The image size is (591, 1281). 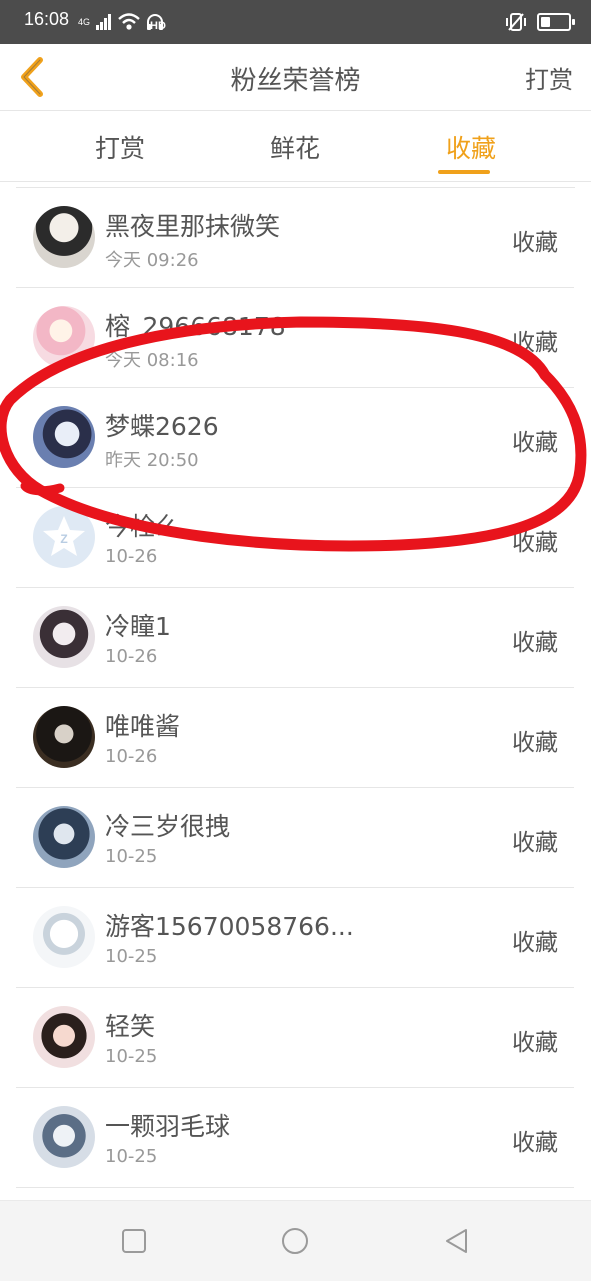 What do you see at coordinates (120, 147) in the screenshot?
I see `tab-reward: 打赏` at bounding box center [120, 147].